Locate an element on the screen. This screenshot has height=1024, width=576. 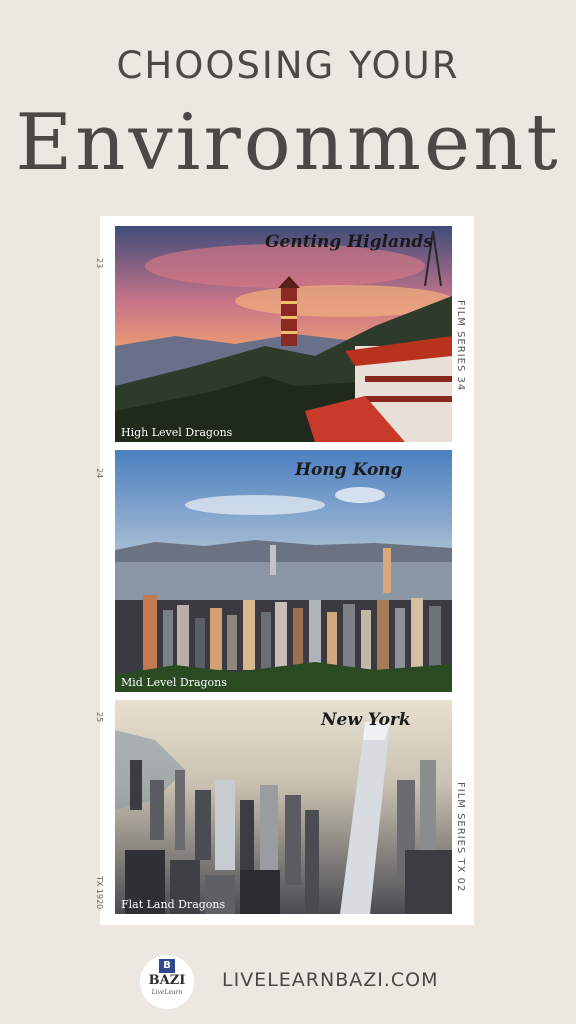
website-url: LIVELEARNBAZI.COM is located at coordinates (330, 980).